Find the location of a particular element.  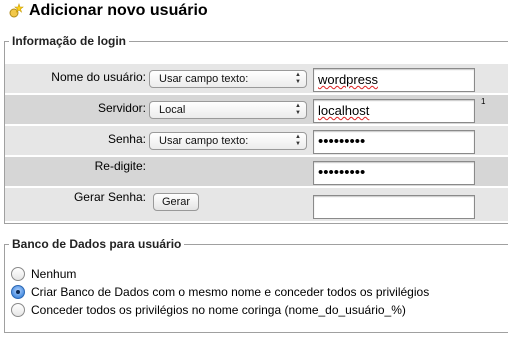

server-row: Servidor: Local ▲ ▼ localhost 1 is located at coordinates (256, 110).